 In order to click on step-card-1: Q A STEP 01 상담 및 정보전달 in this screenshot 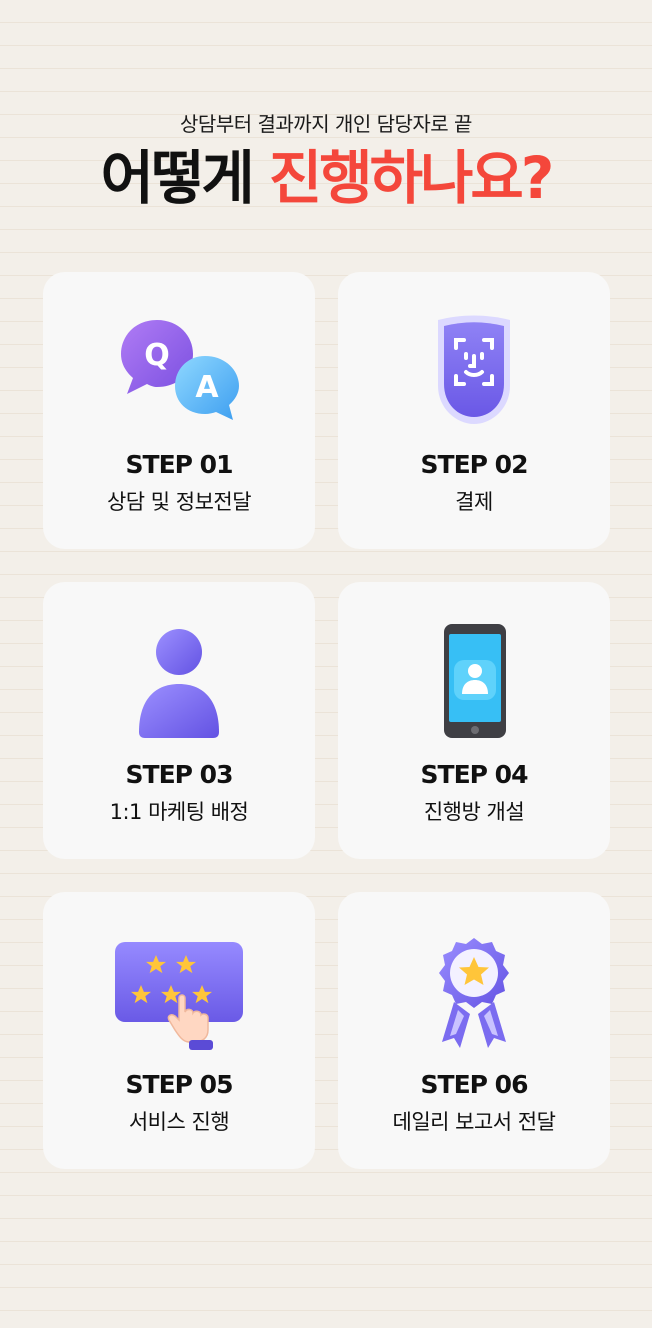, I will do `click(179, 410)`.